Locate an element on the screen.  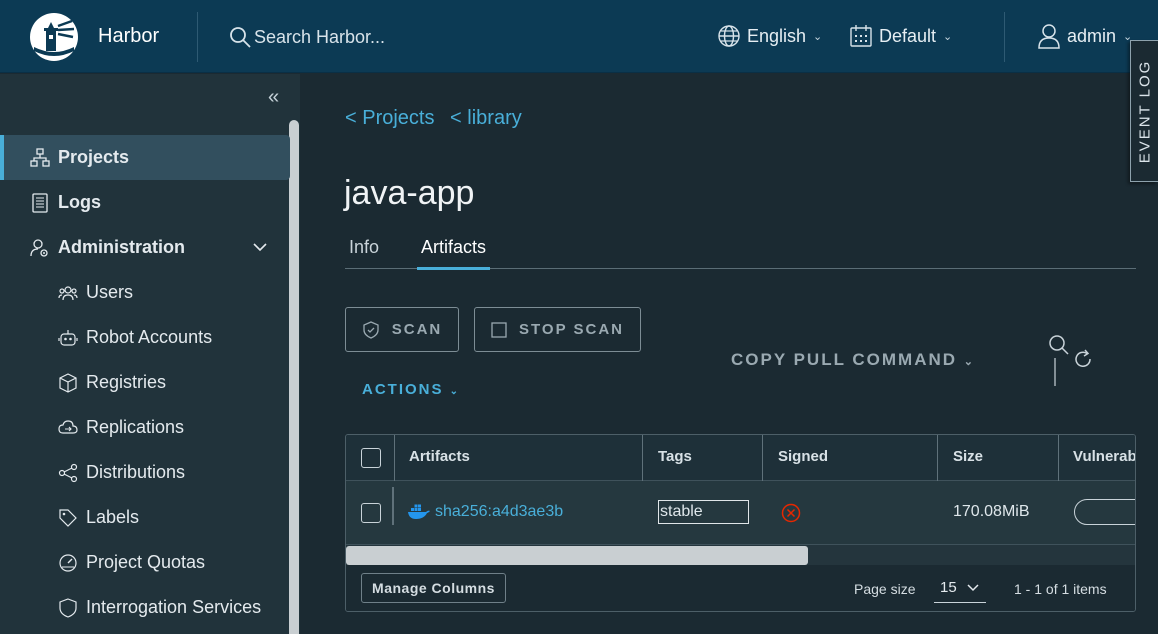
quotas-icon is located at coordinates (68, 562).